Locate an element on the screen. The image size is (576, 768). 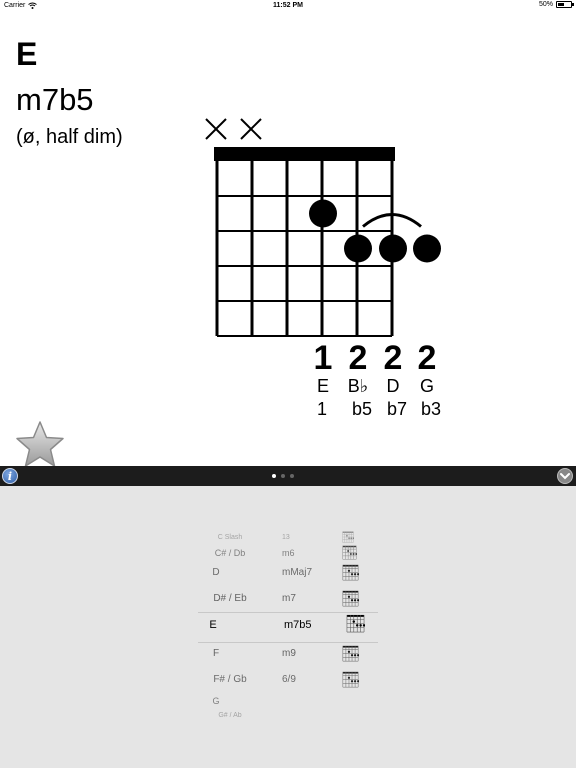
note-name: D is located at coordinates (393, 386).